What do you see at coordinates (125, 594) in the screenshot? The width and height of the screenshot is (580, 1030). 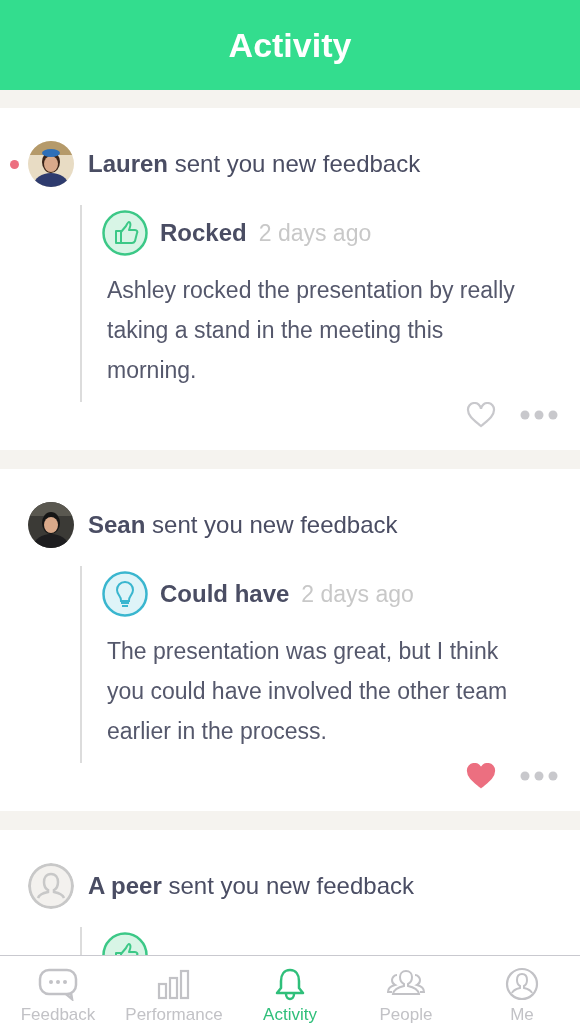 I see `lightbulb-icon` at bounding box center [125, 594].